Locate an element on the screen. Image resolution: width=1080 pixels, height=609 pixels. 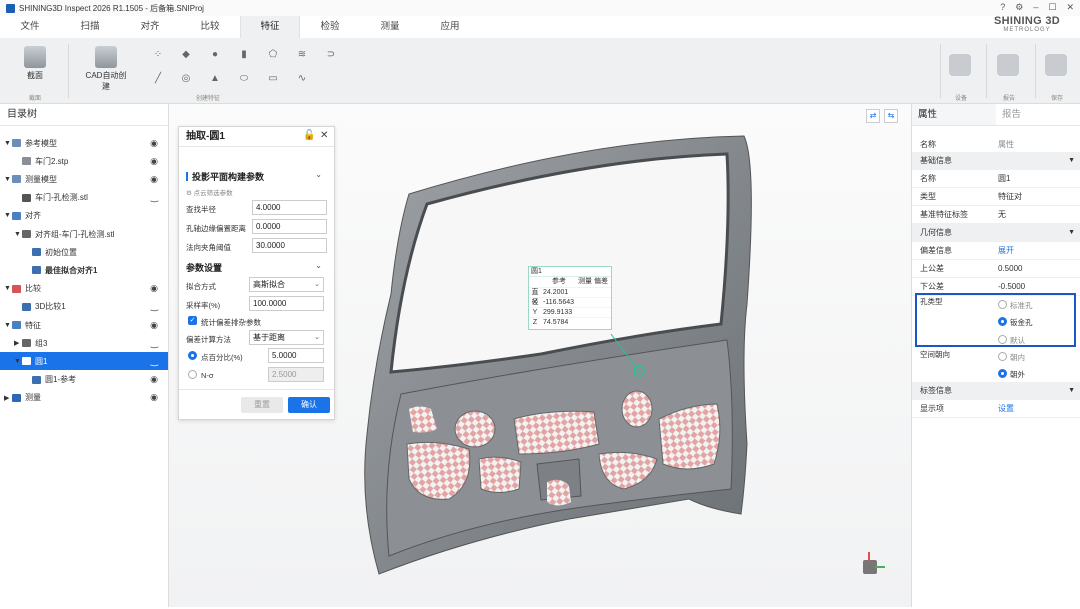
window-controls: ? ⚙ – ☐ ✕ is located at coordinates (1037, 7).